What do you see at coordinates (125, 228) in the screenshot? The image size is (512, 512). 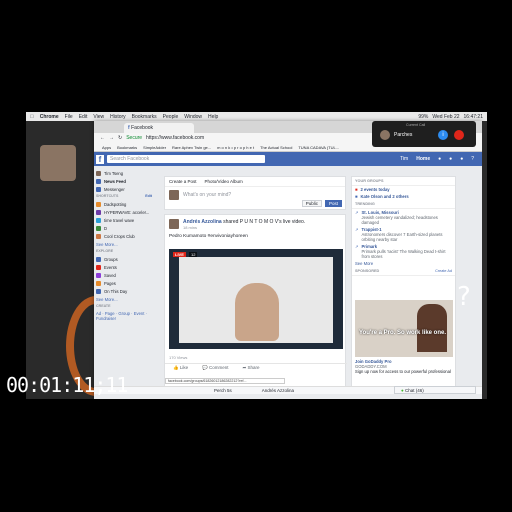 I see `sidebar-item-shortcut: D` at bounding box center [125, 228].